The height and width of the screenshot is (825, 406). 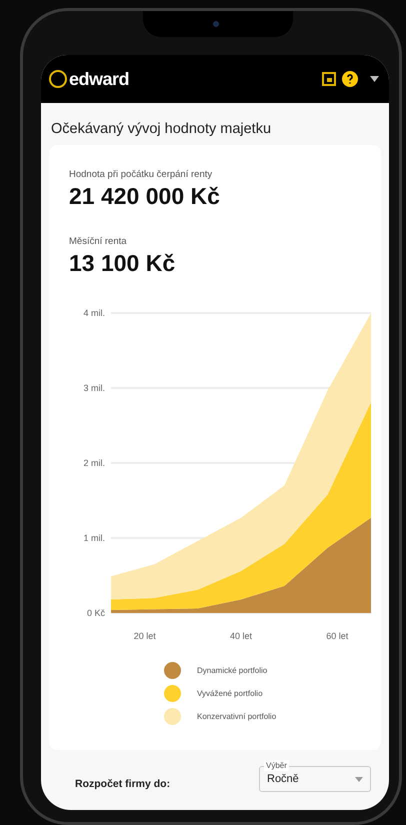 What do you see at coordinates (329, 79) in the screenshot?
I see `calculator-icon` at bounding box center [329, 79].